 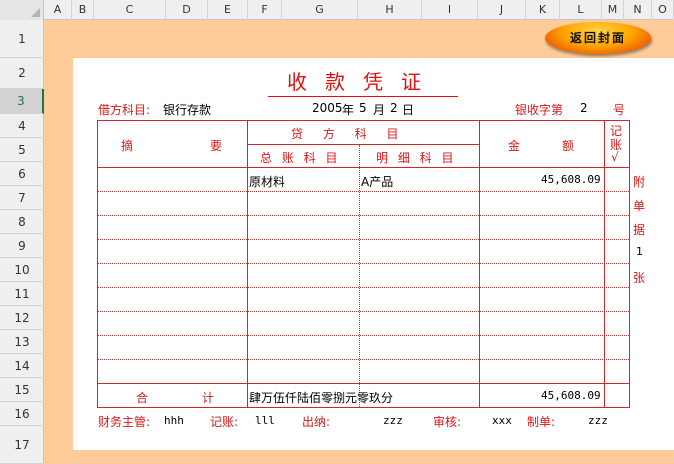 What do you see at coordinates (598, 420) in the screenshot?
I see `maker-value: zzz` at bounding box center [598, 420].